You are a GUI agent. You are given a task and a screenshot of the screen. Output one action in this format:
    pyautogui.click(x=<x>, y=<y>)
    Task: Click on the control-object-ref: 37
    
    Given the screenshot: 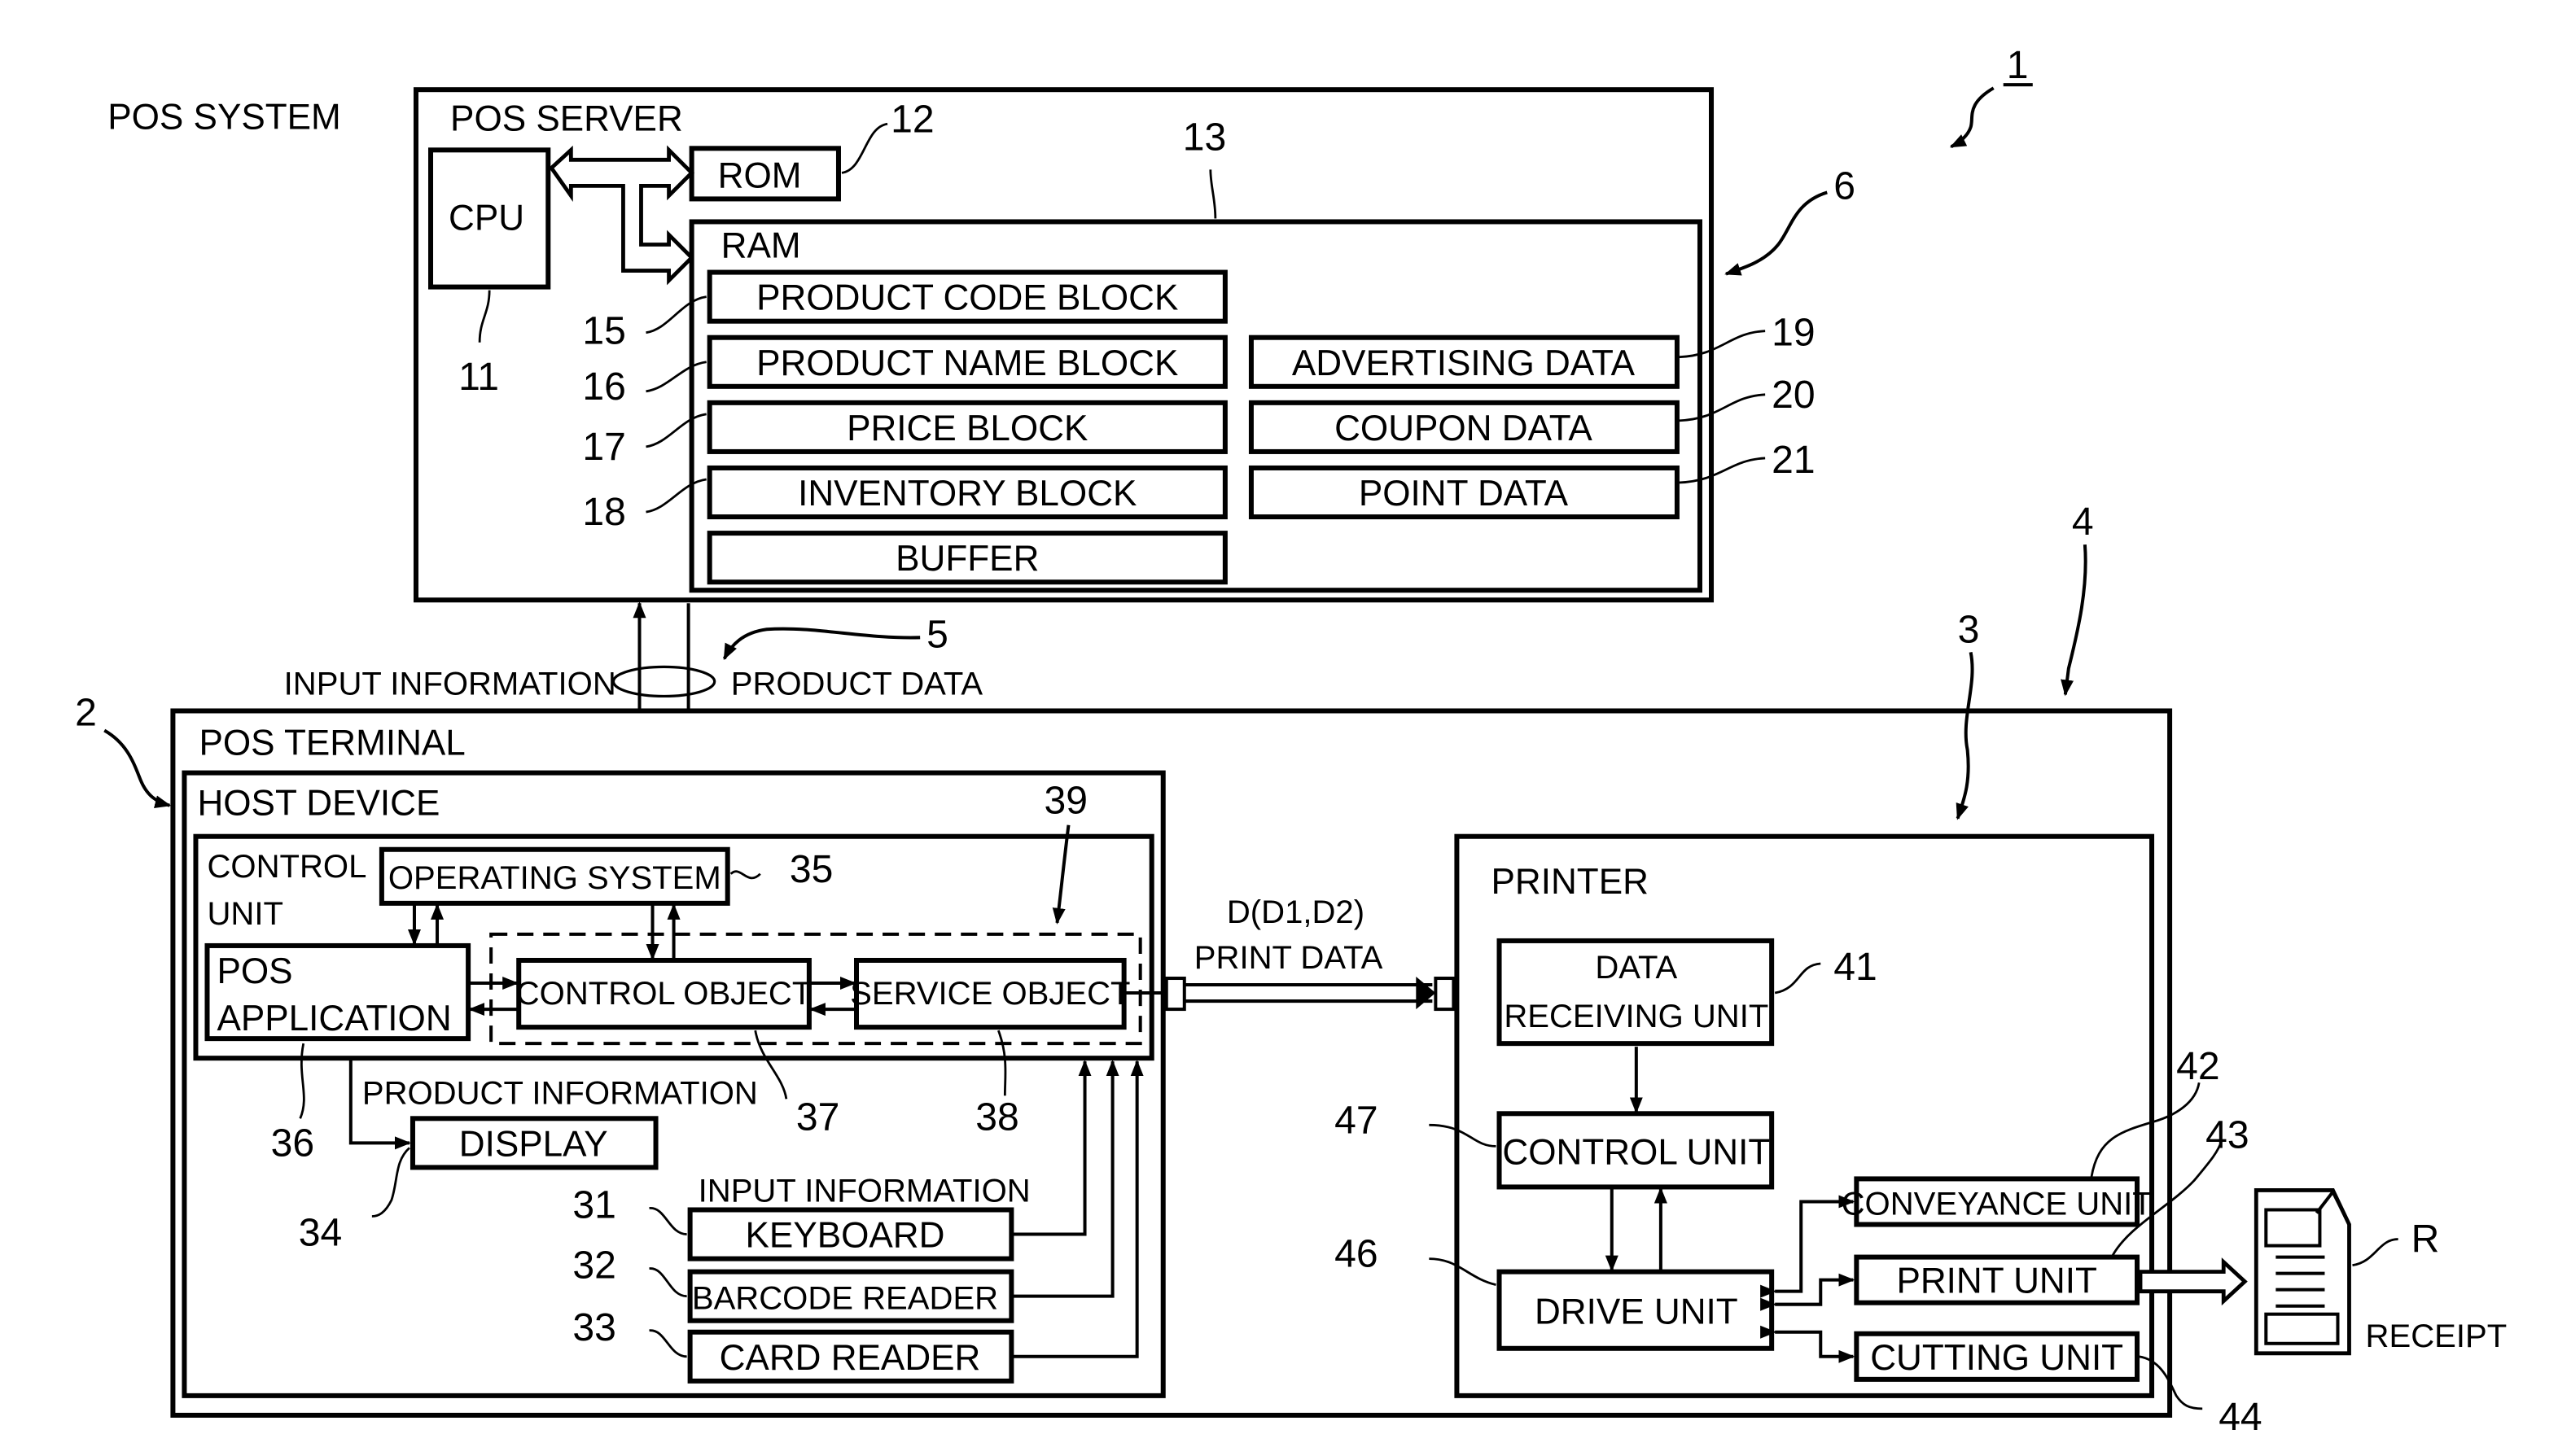 What is the action you would take?
    pyautogui.click(x=817, y=1117)
    